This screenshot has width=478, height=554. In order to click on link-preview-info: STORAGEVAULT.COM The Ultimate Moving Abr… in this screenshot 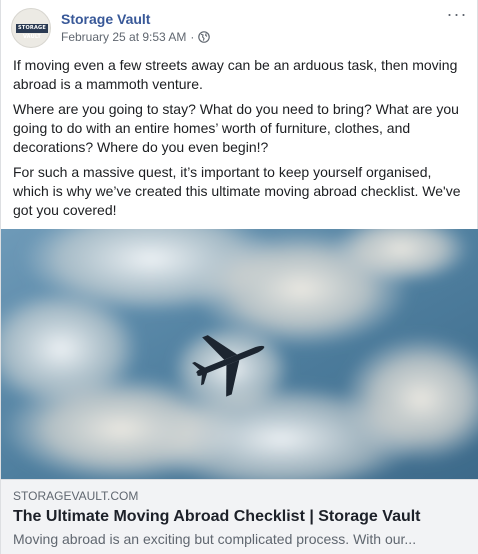, I will do `click(239, 516)`.